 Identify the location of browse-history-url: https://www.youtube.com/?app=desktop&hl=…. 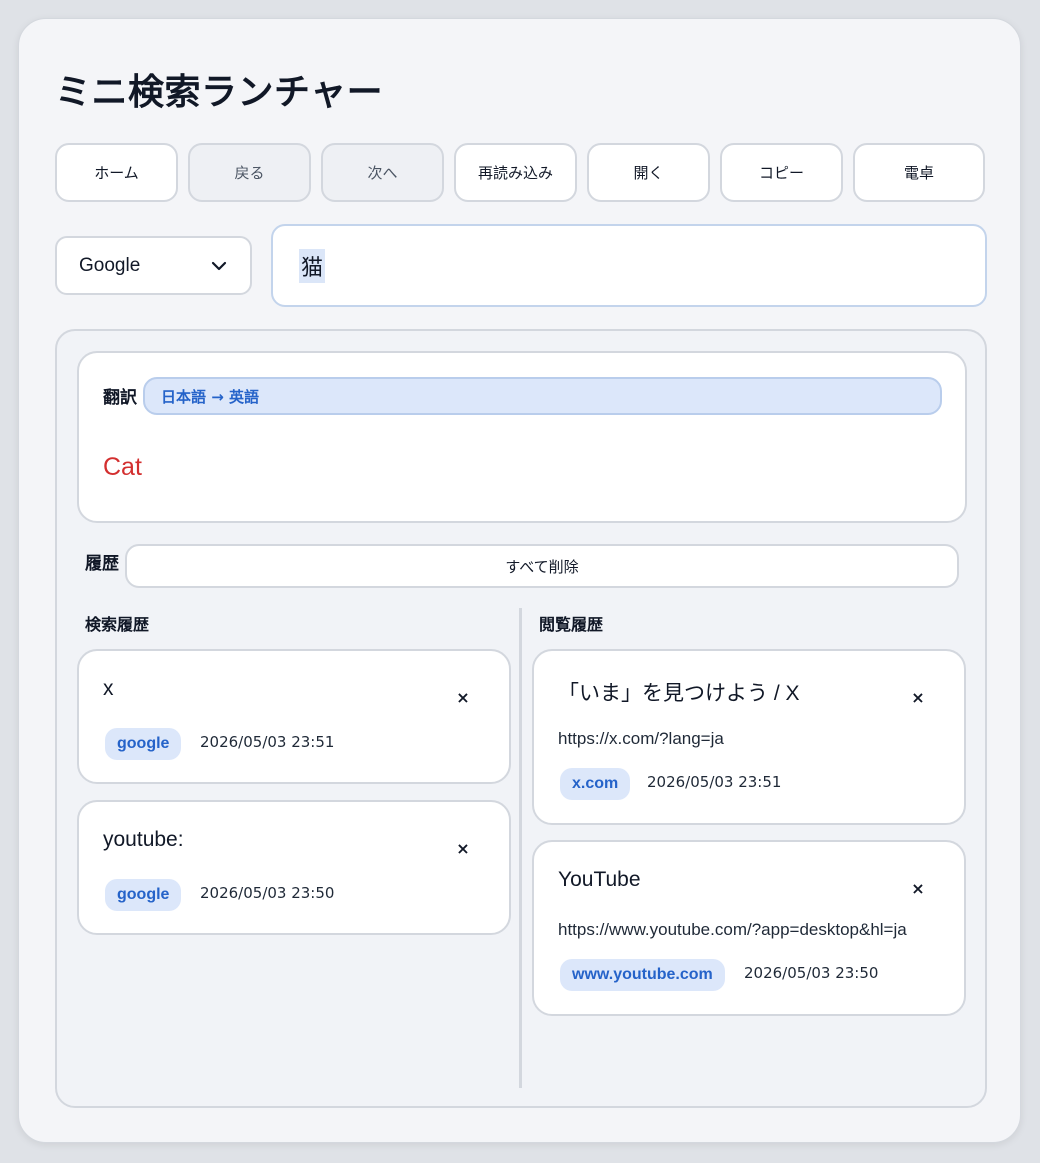
(732, 929).